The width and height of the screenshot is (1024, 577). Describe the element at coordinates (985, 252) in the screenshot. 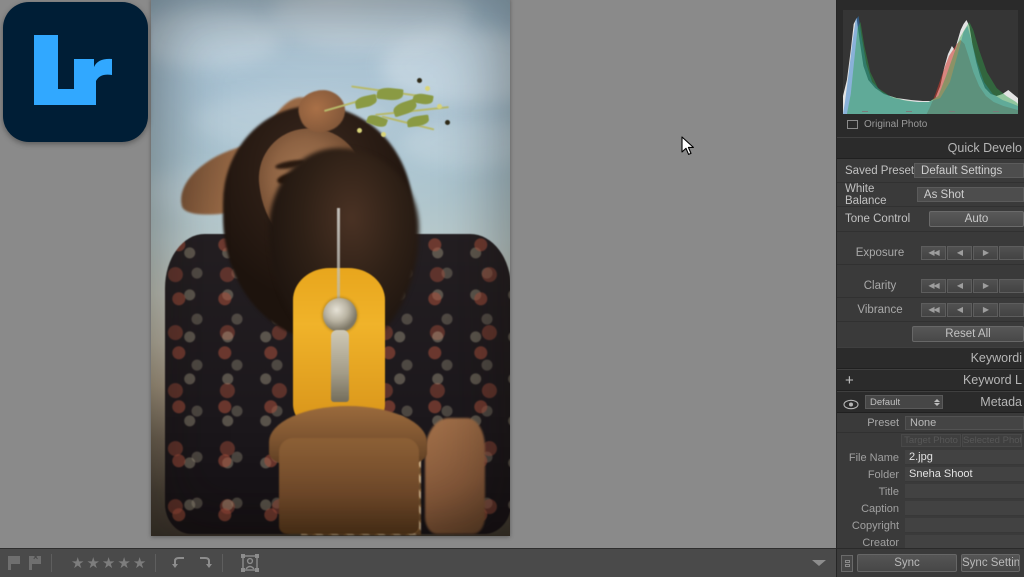

I see `exposure-increase: ▶` at that location.